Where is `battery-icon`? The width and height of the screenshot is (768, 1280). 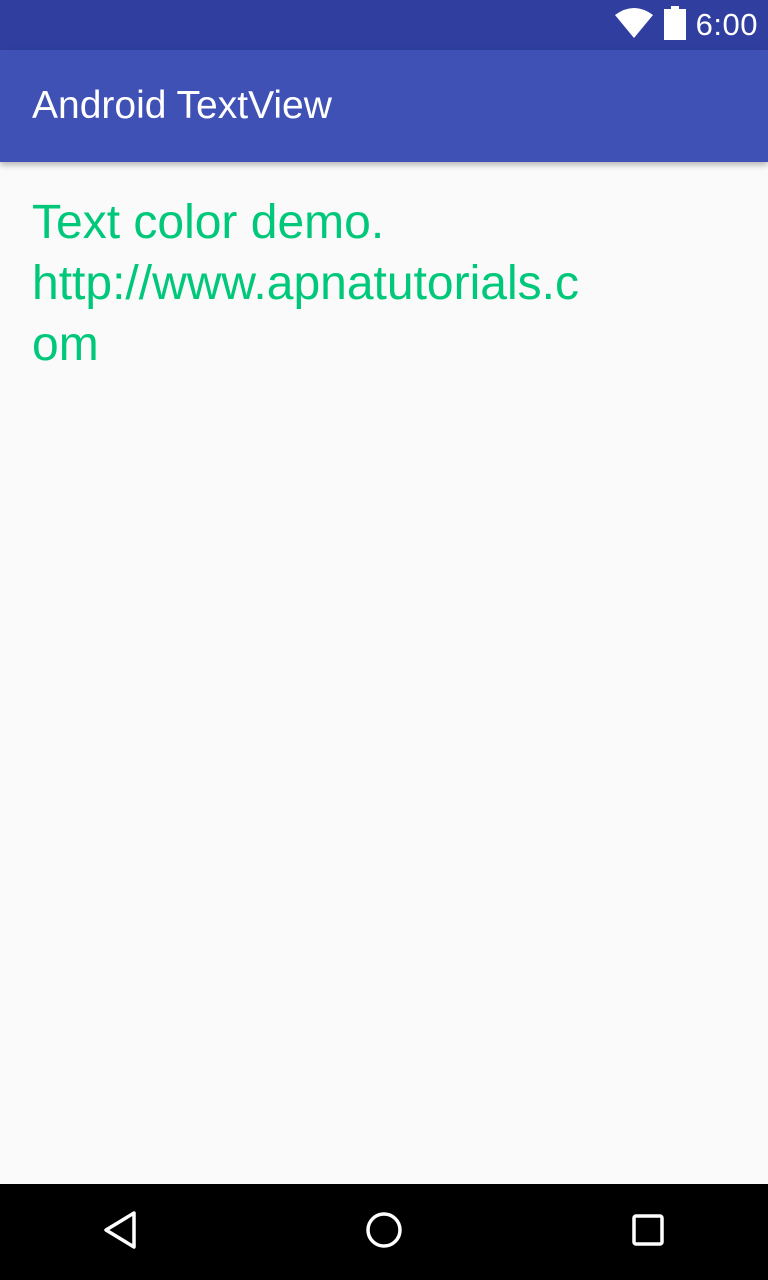
battery-icon is located at coordinates (674, 25).